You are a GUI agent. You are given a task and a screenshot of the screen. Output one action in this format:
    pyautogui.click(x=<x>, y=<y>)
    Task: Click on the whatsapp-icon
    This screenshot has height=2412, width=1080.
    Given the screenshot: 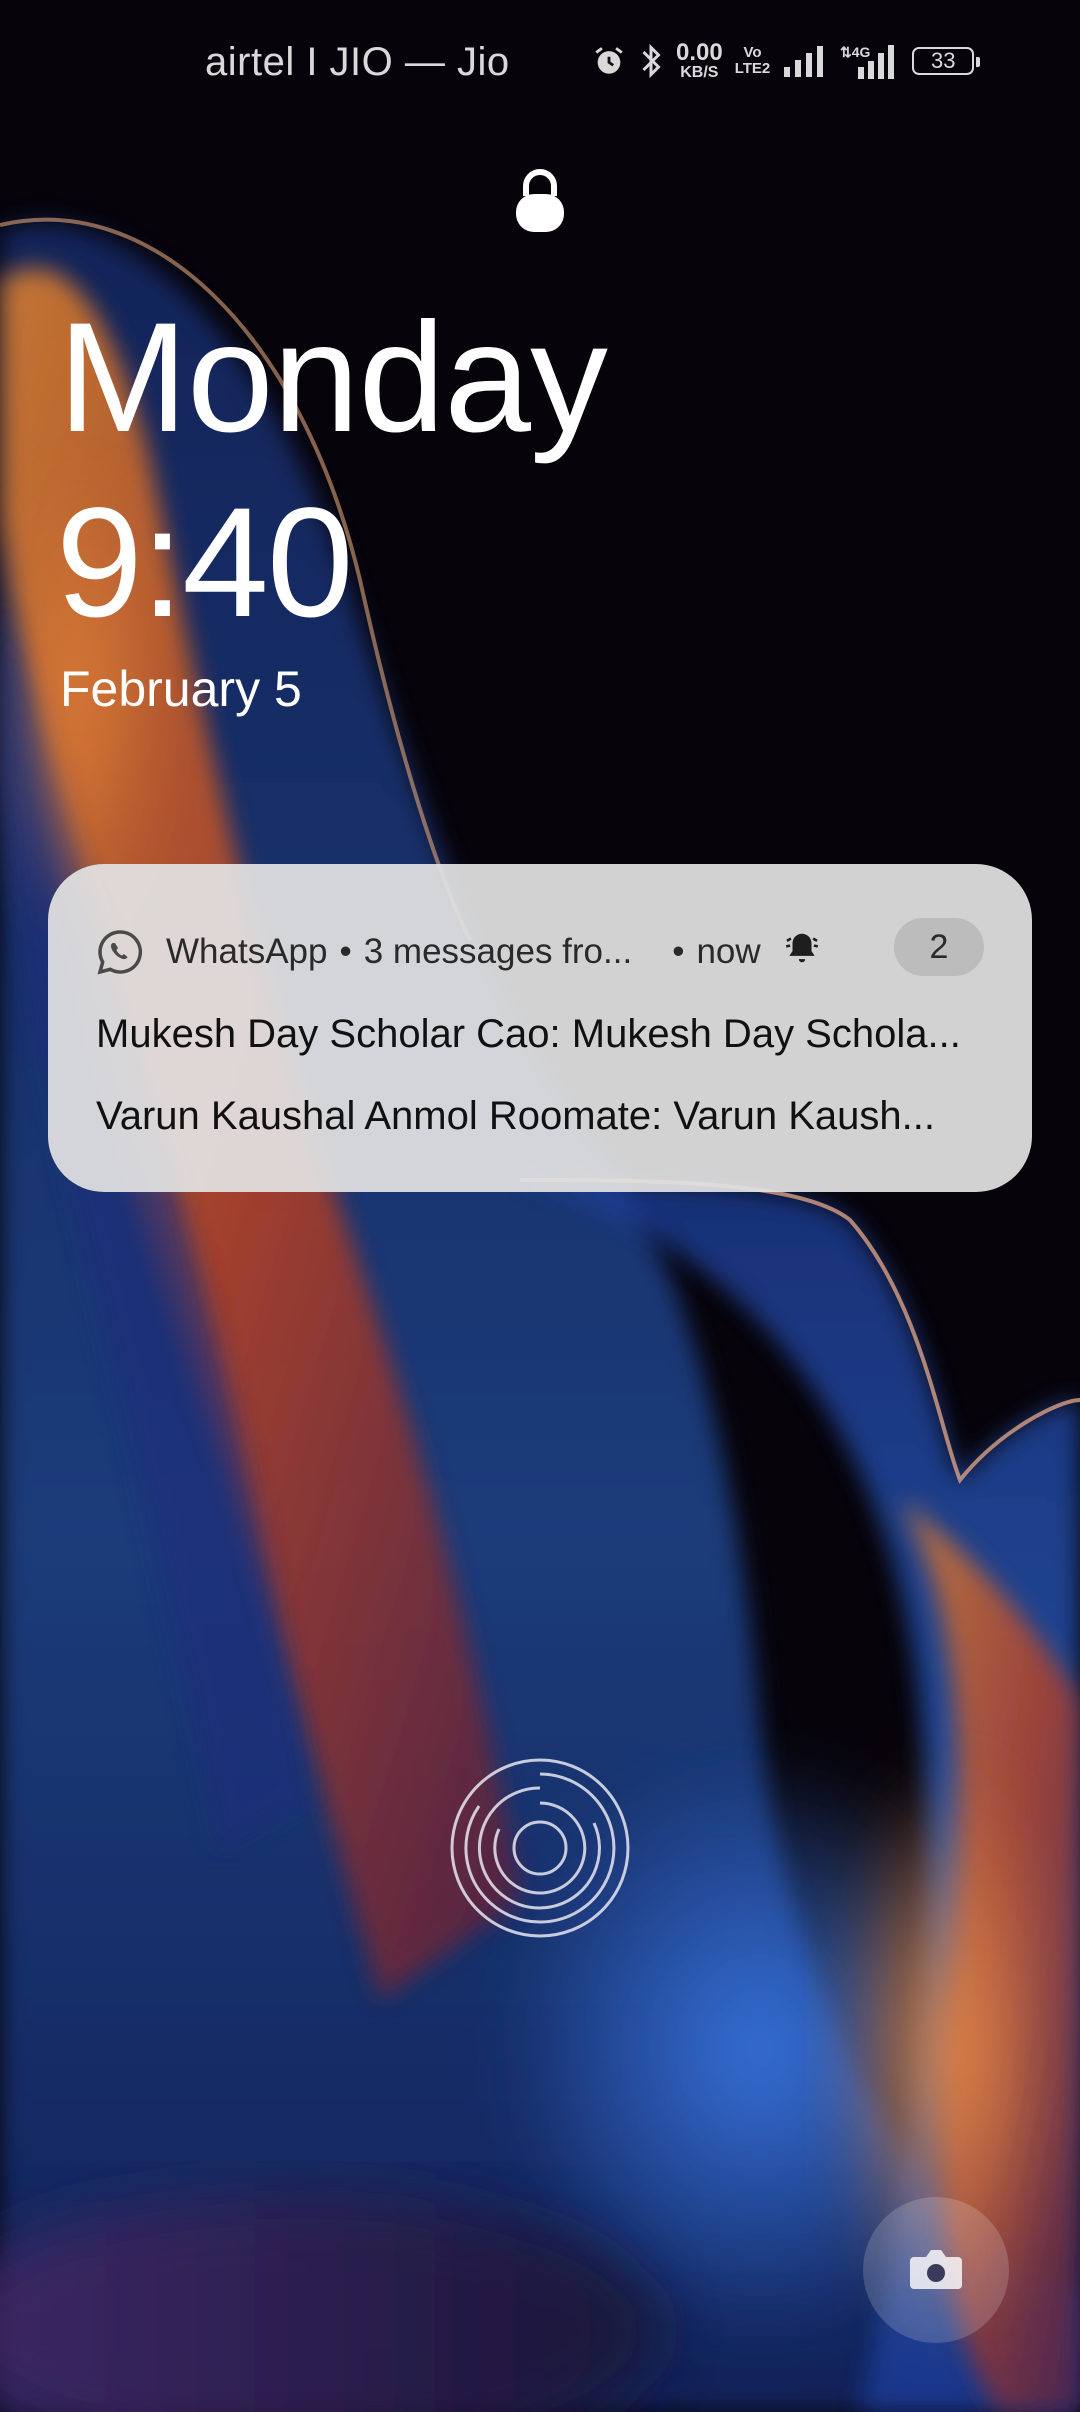 What is the action you would take?
    pyautogui.click(x=120, y=952)
    